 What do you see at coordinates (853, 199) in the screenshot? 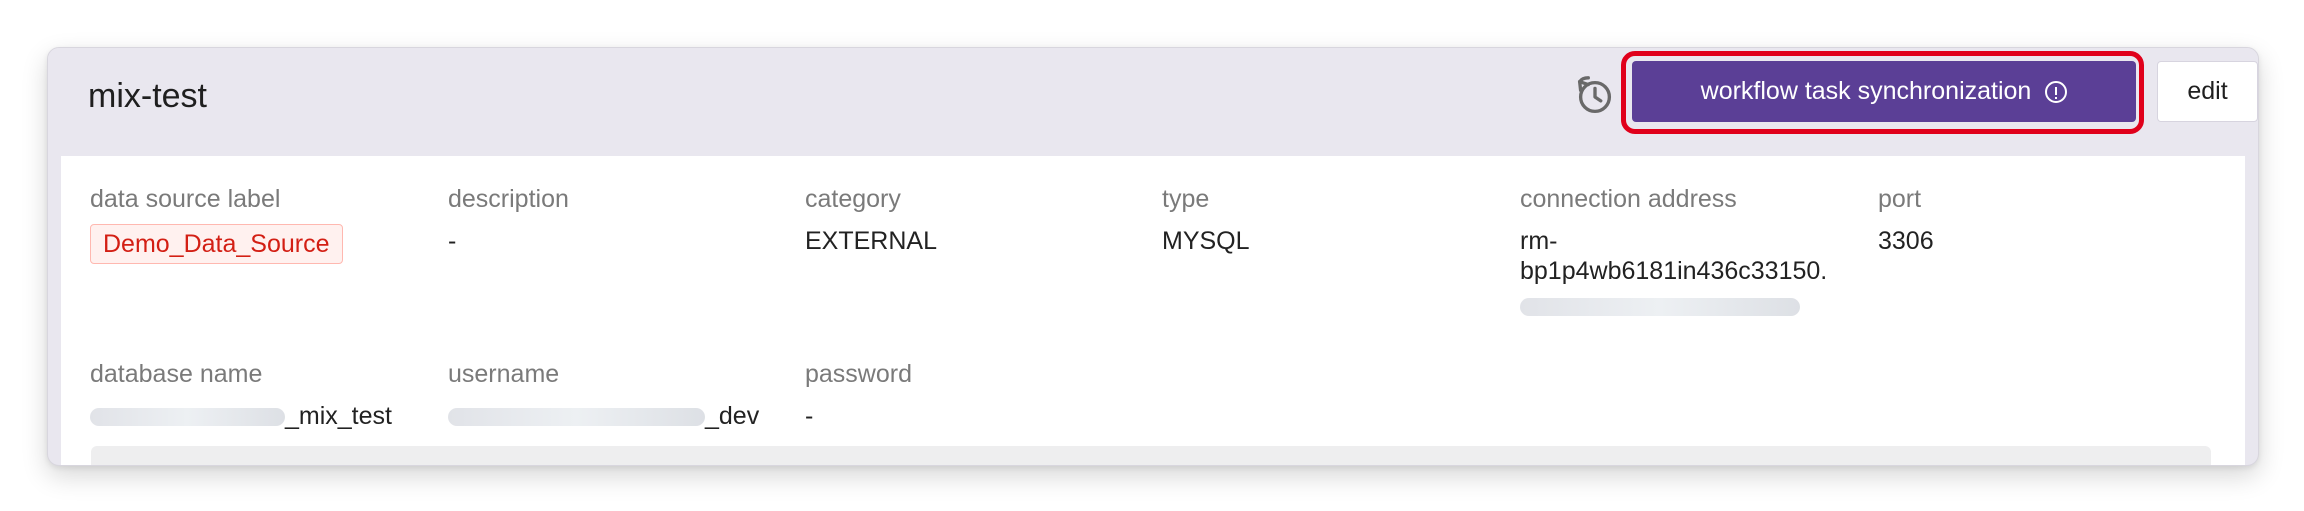
I see `field-label: category` at bounding box center [853, 199].